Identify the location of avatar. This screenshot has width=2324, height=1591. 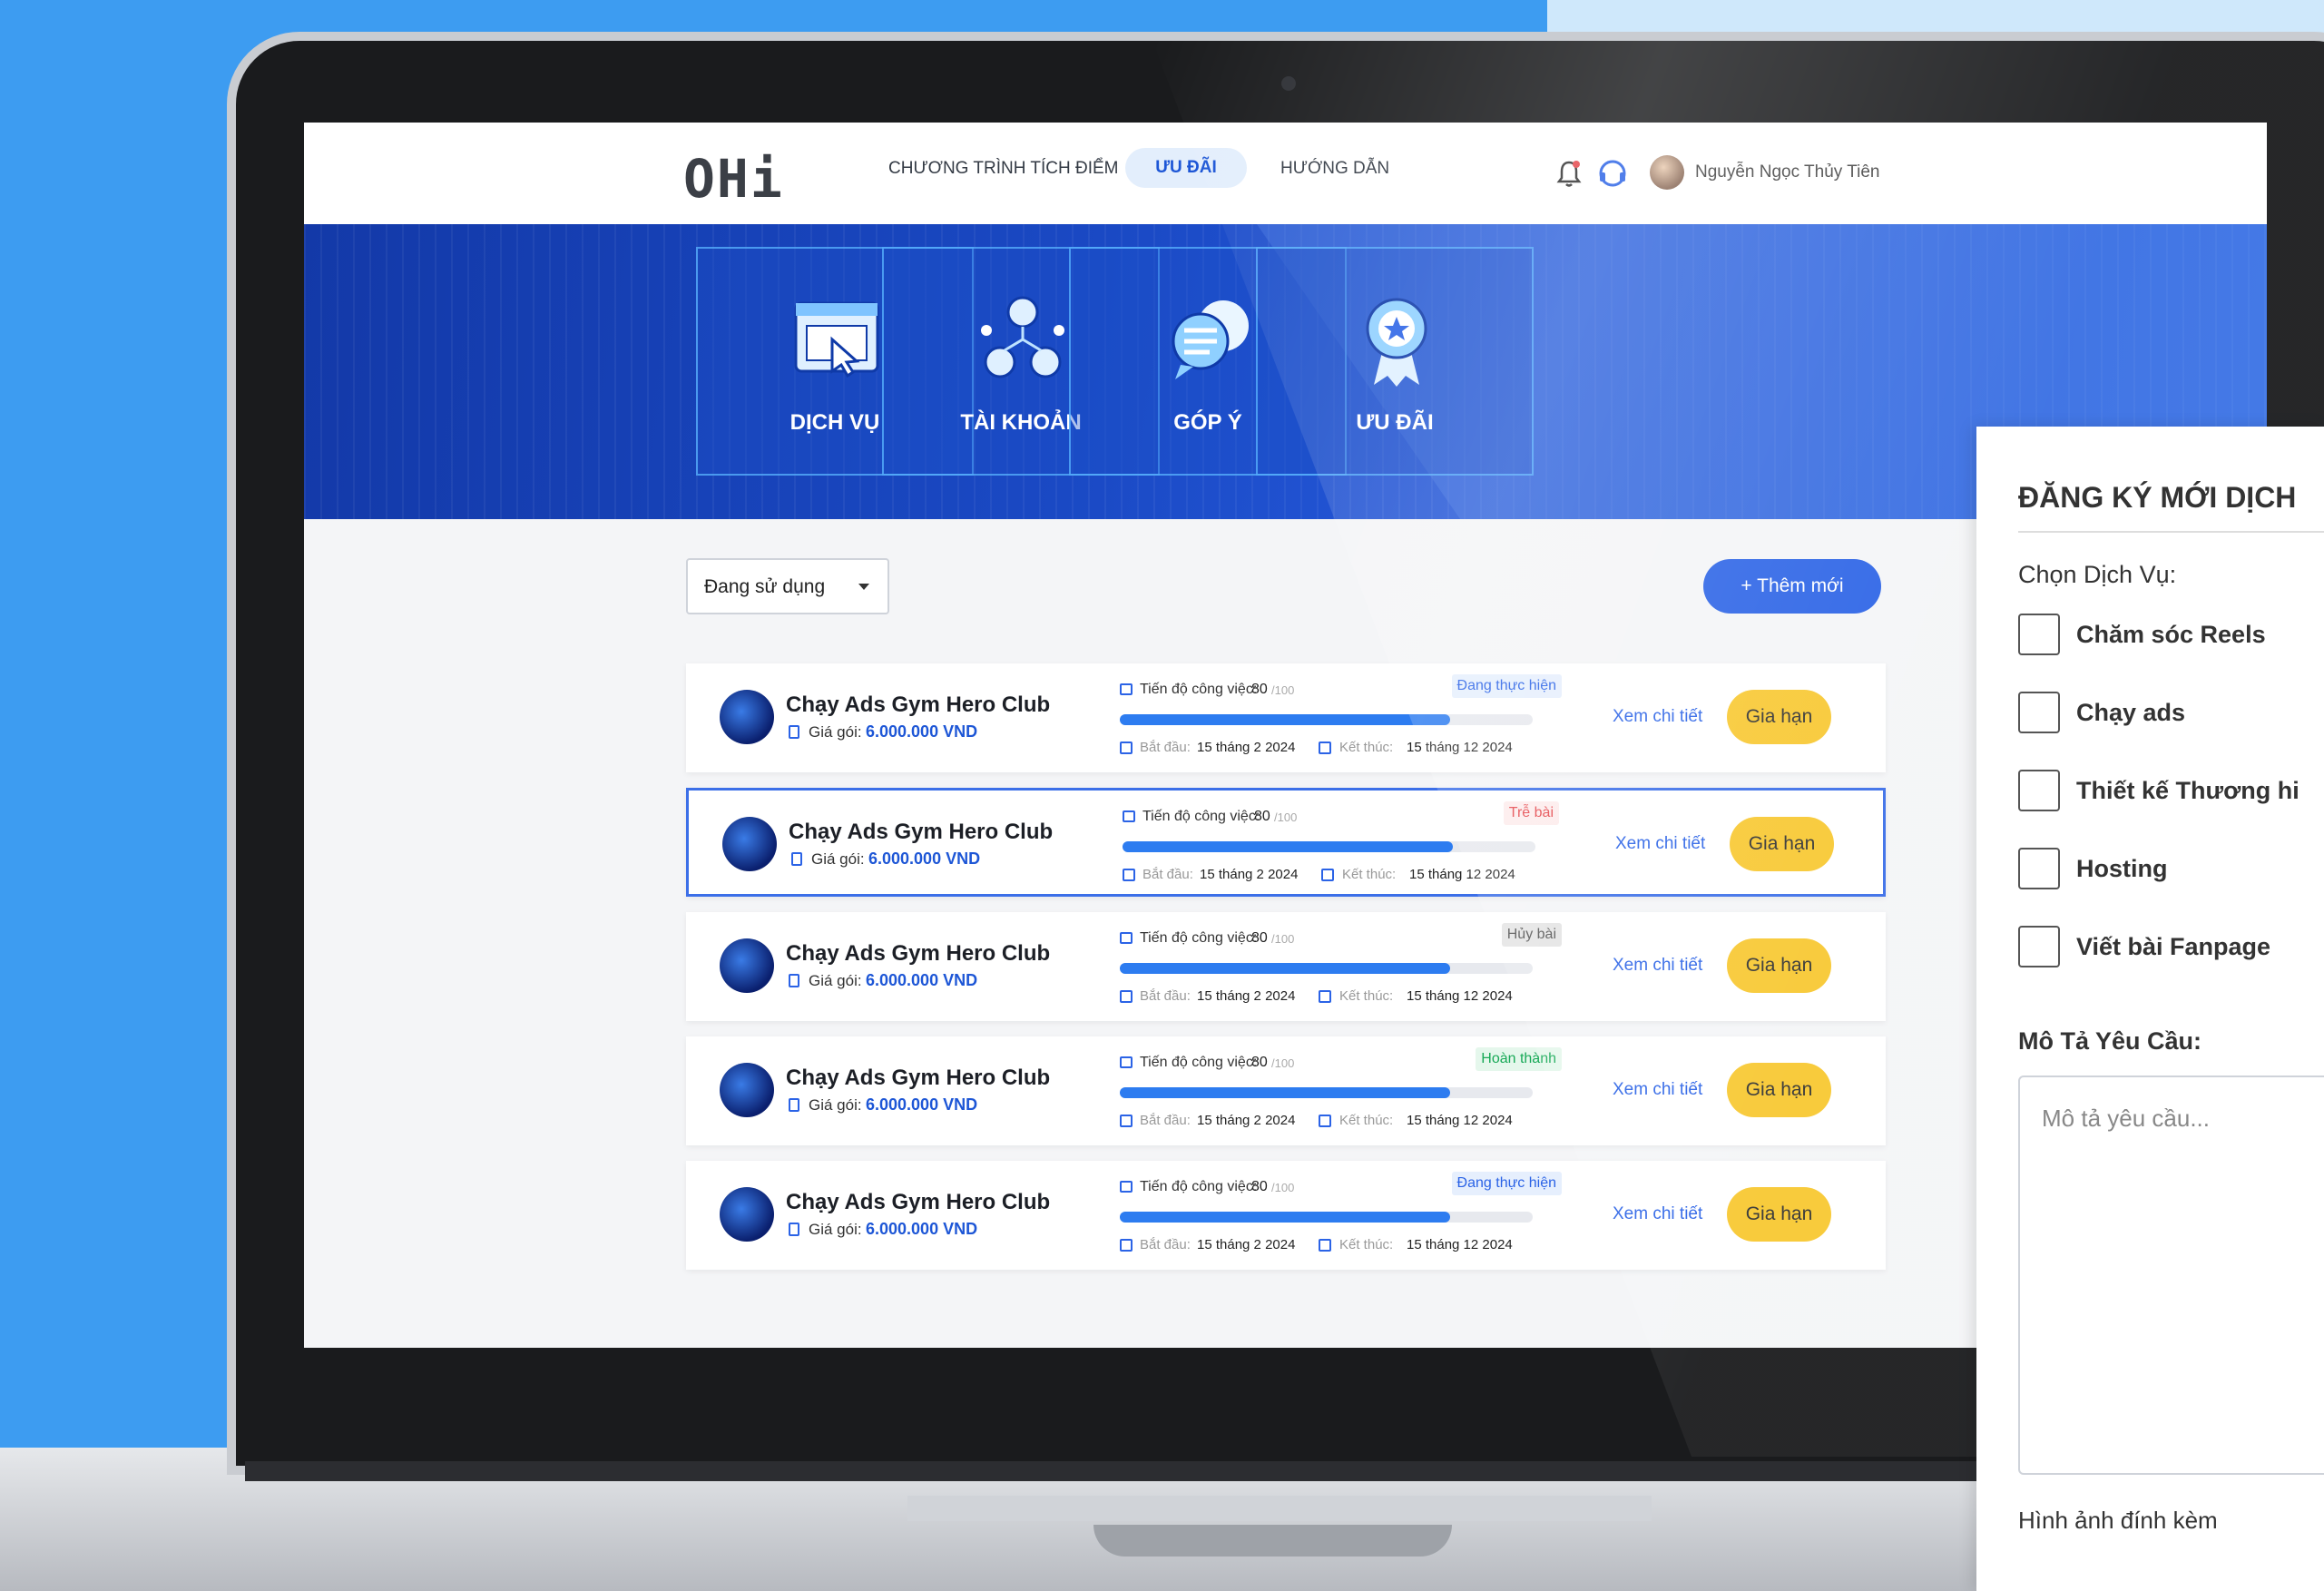
(1667, 173).